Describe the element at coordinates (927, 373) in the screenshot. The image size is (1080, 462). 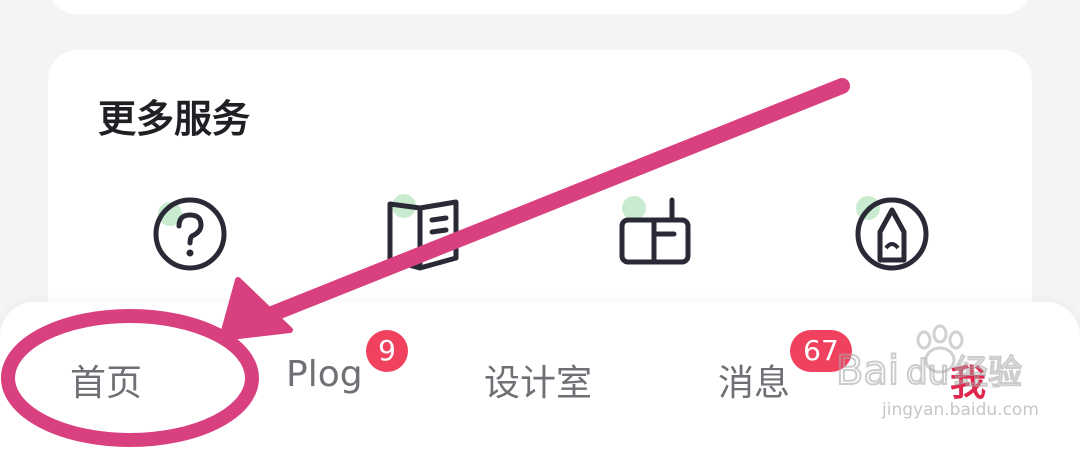
I see `svg-text: du` at that location.